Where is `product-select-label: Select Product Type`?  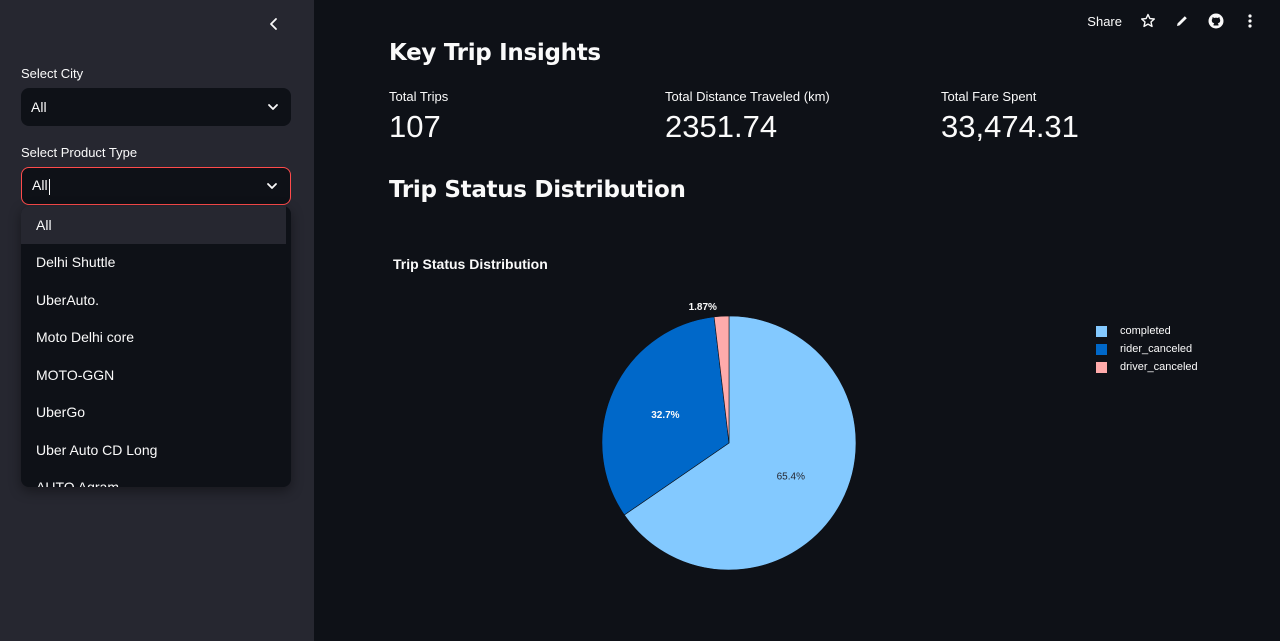
product-select-label: Select Product Type is located at coordinates (79, 152).